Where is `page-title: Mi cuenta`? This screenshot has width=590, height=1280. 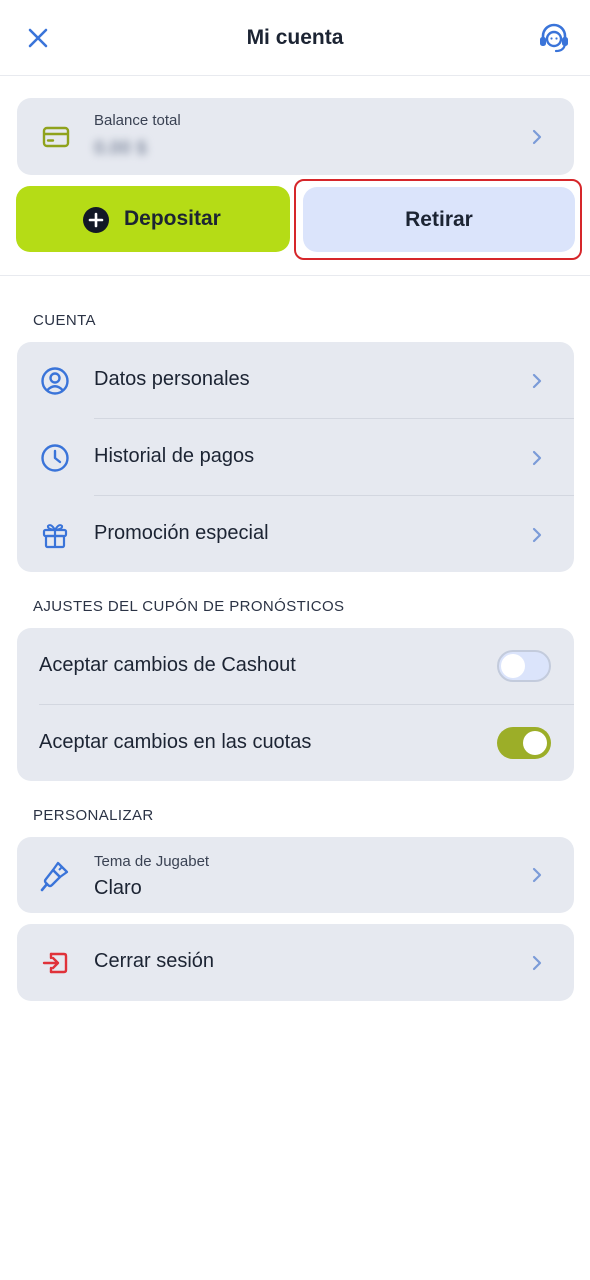 page-title: Mi cuenta is located at coordinates (295, 37).